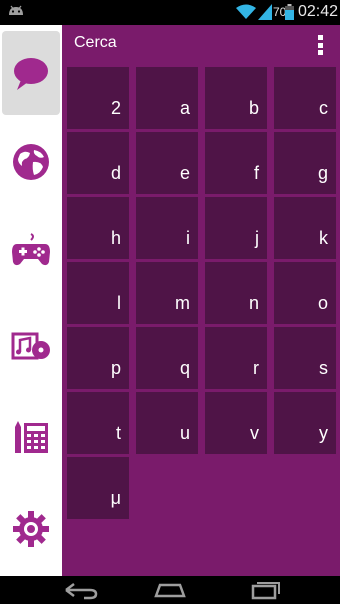 This screenshot has height=604, width=340. Describe the element at coordinates (188, 238) in the screenshot. I see `key-label: i` at that location.